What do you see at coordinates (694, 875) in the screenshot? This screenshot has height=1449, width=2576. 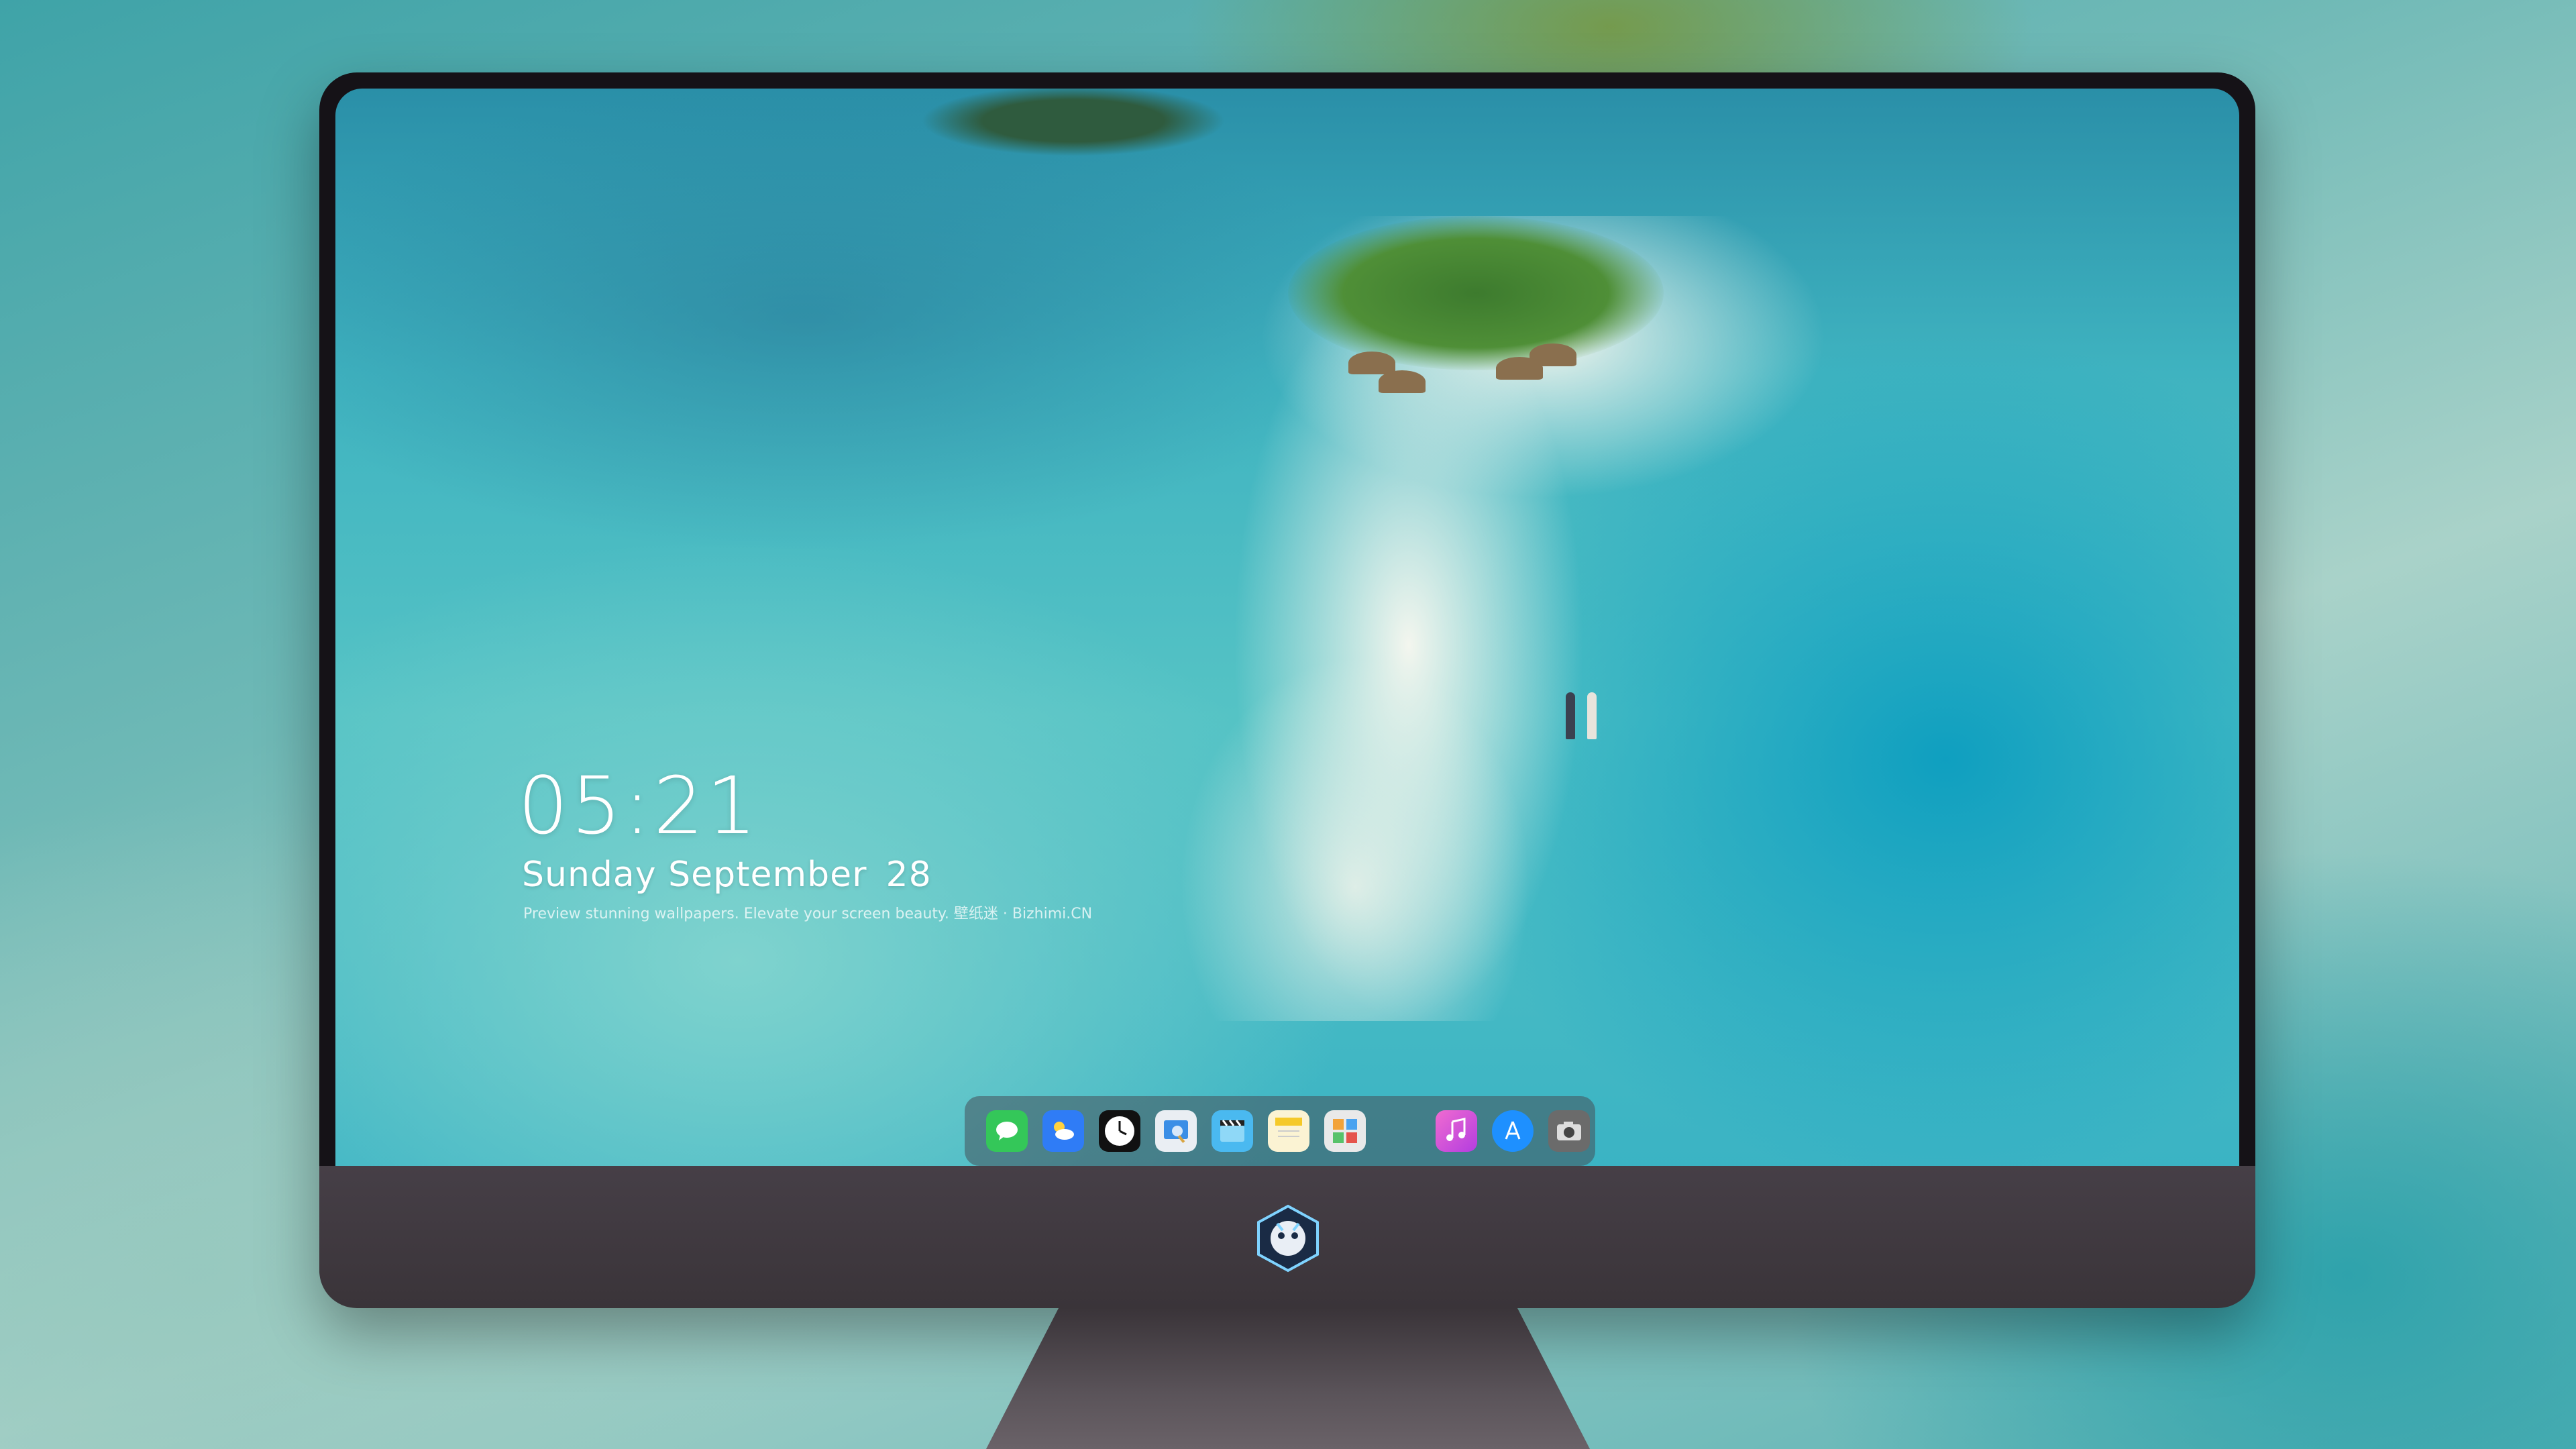 I see `date-weekday-month: Sunday September` at bounding box center [694, 875].